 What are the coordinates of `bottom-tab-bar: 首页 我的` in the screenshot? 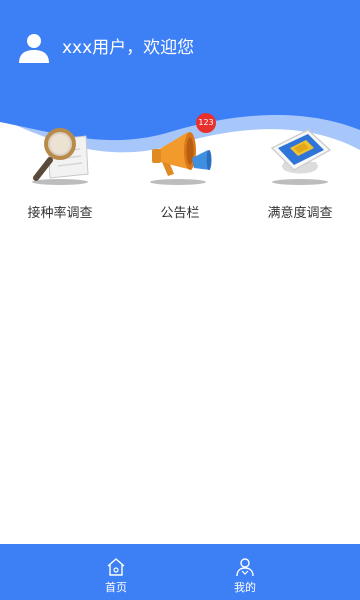 It's located at (180, 572).